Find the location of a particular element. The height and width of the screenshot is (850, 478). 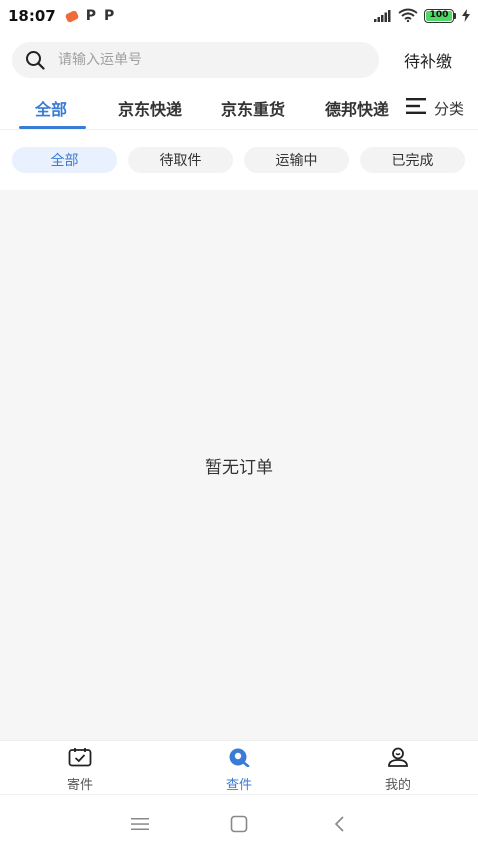

status-bar: 18:07 P P 100 is located at coordinates (239, 16).